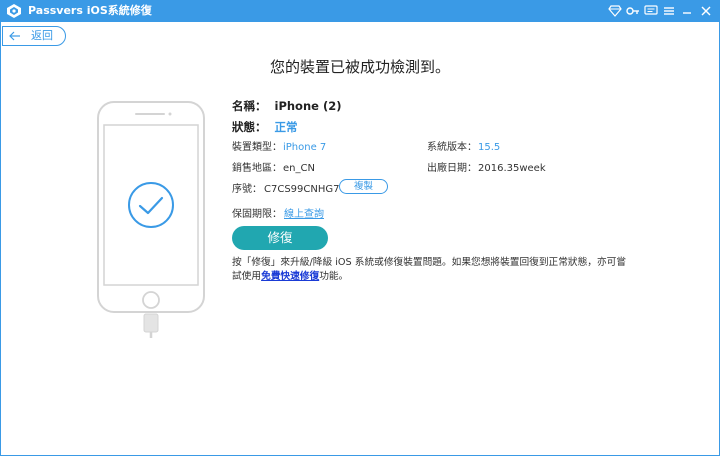 The width and height of the screenshot is (720, 456). I want to click on copy-button: 複製, so click(363, 186).